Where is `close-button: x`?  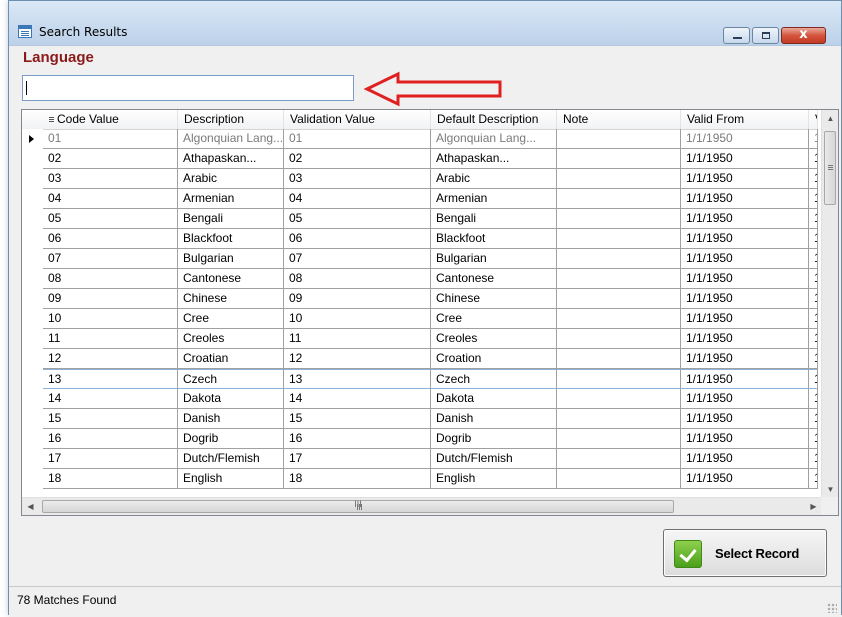 close-button: x is located at coordinates (803, 35).